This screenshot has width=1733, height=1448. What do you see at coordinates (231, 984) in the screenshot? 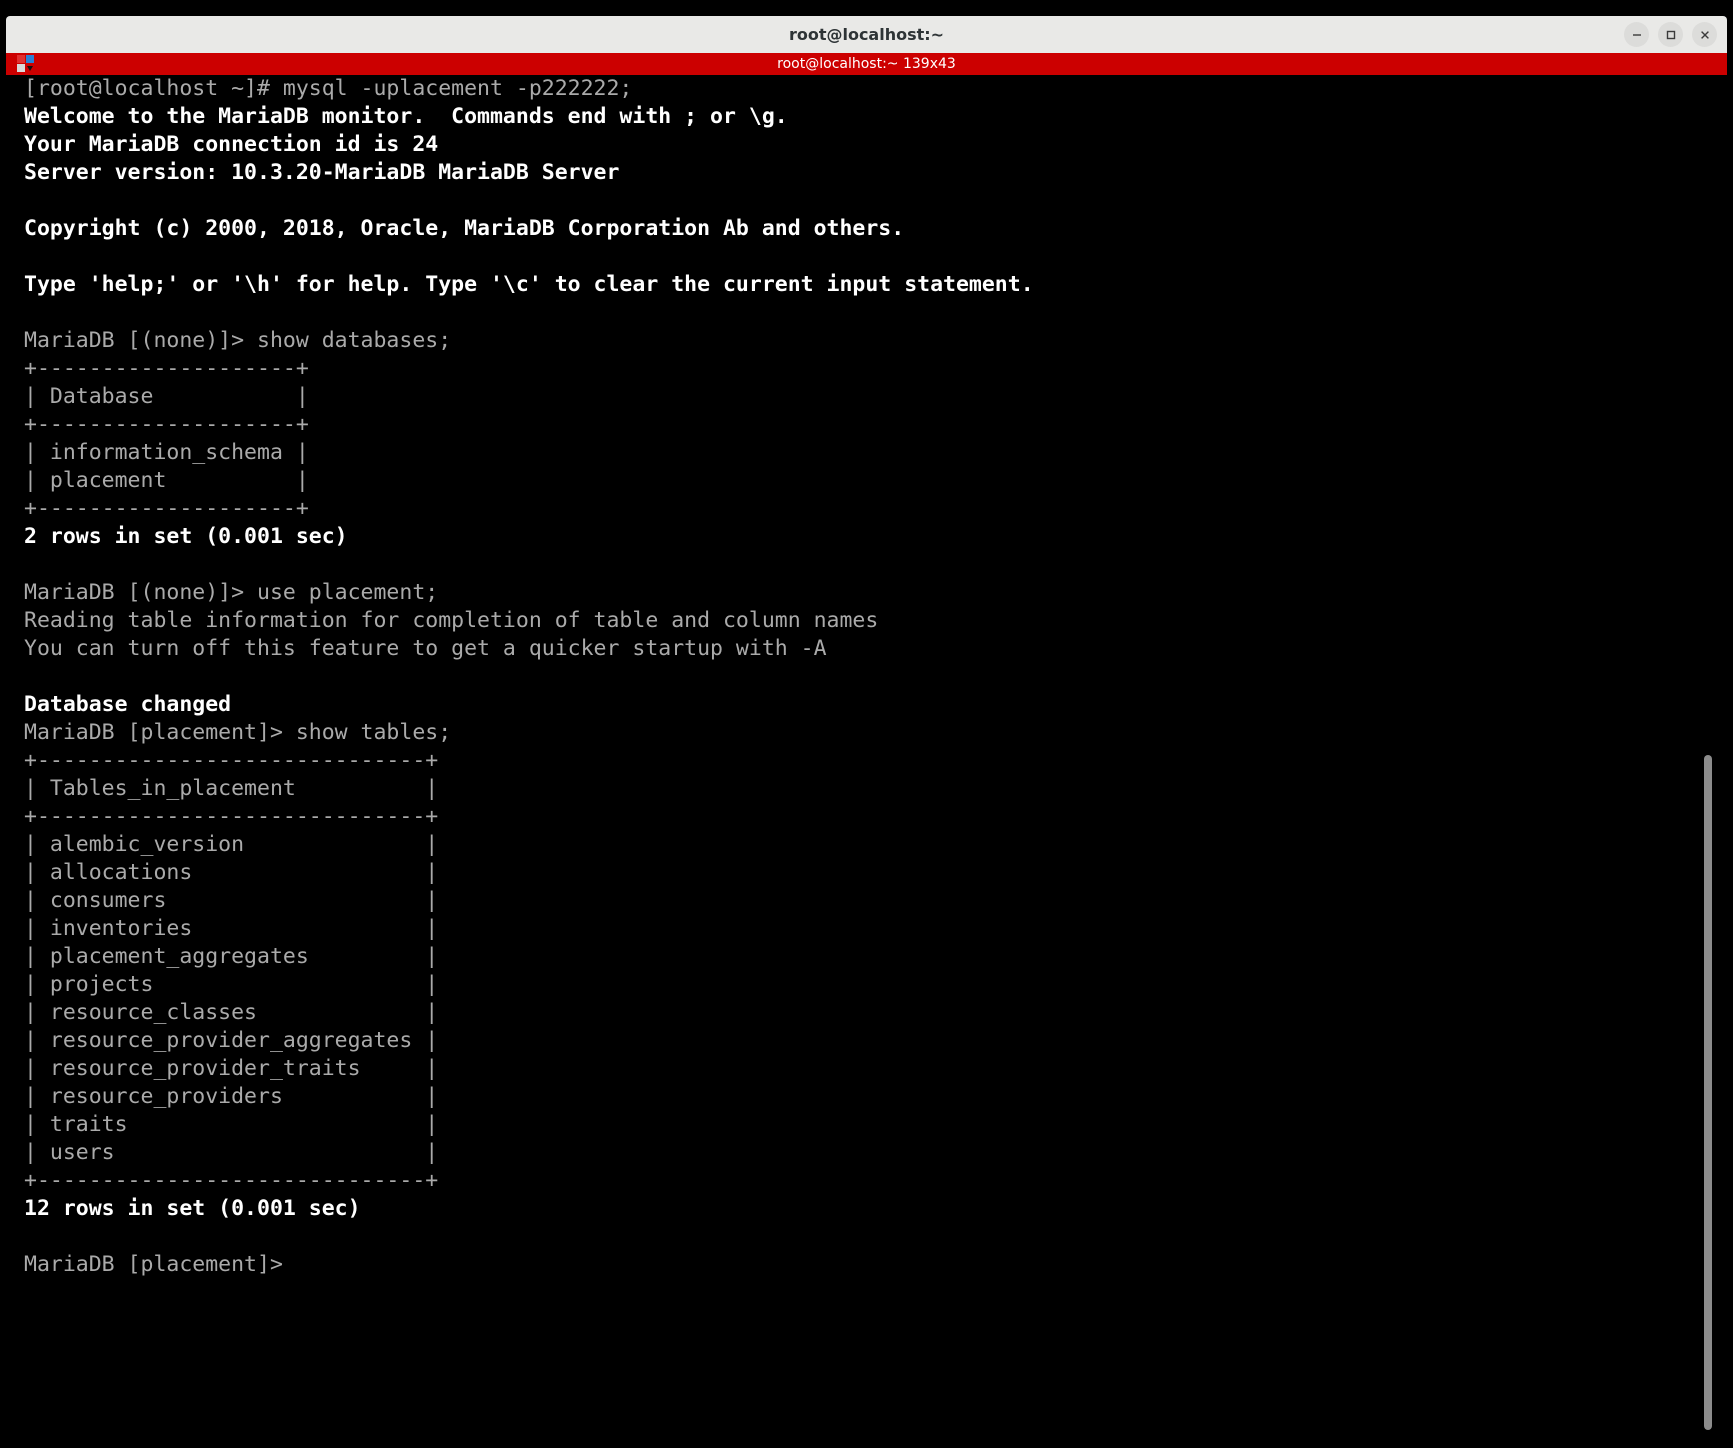
I see `terminal-line: | projects |` at bounding box center [231, 984].